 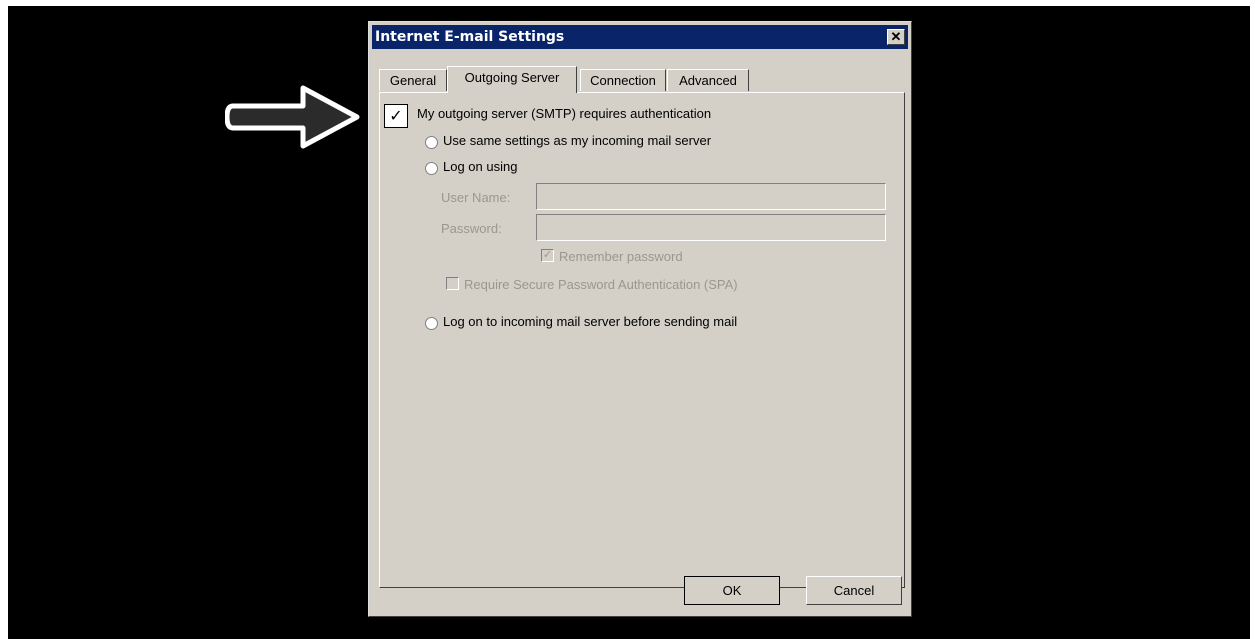 I want to click on remember-password-checkbox: ✓, so click(x=547, y=255).